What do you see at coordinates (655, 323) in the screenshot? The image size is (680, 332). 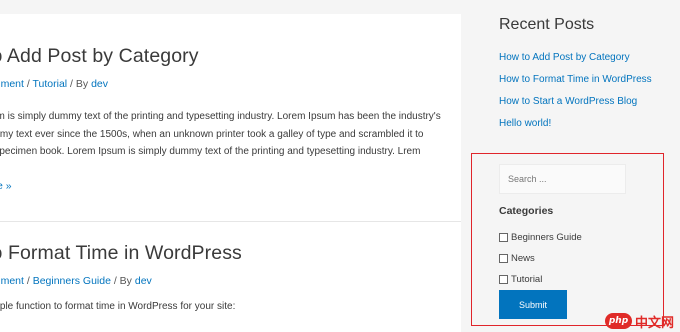 I see `watermark-text: 中文网` at bounding box center [655, 323].